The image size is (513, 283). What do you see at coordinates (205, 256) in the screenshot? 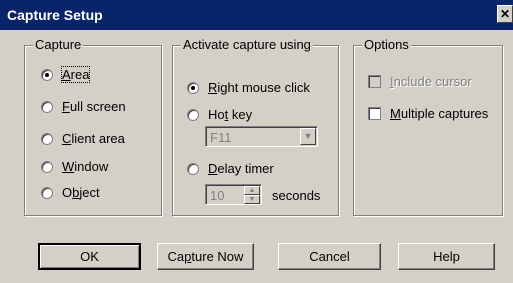
I see `capture-now-button: Capture Now` at bounding box center [205, 256].